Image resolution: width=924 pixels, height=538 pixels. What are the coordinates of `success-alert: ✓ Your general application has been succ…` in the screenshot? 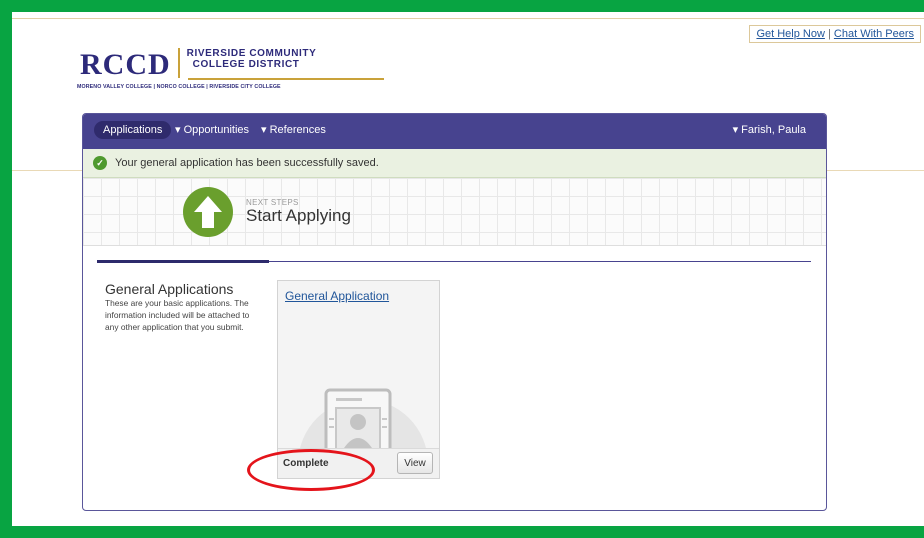 It's located at (454, 163).